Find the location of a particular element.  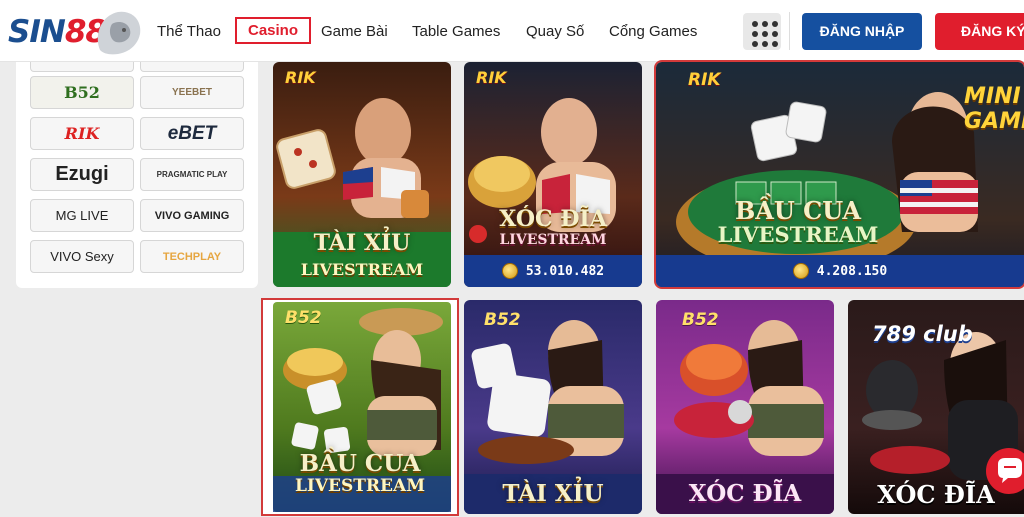

provider-b52: B52 is located at coordinates (82, 92).